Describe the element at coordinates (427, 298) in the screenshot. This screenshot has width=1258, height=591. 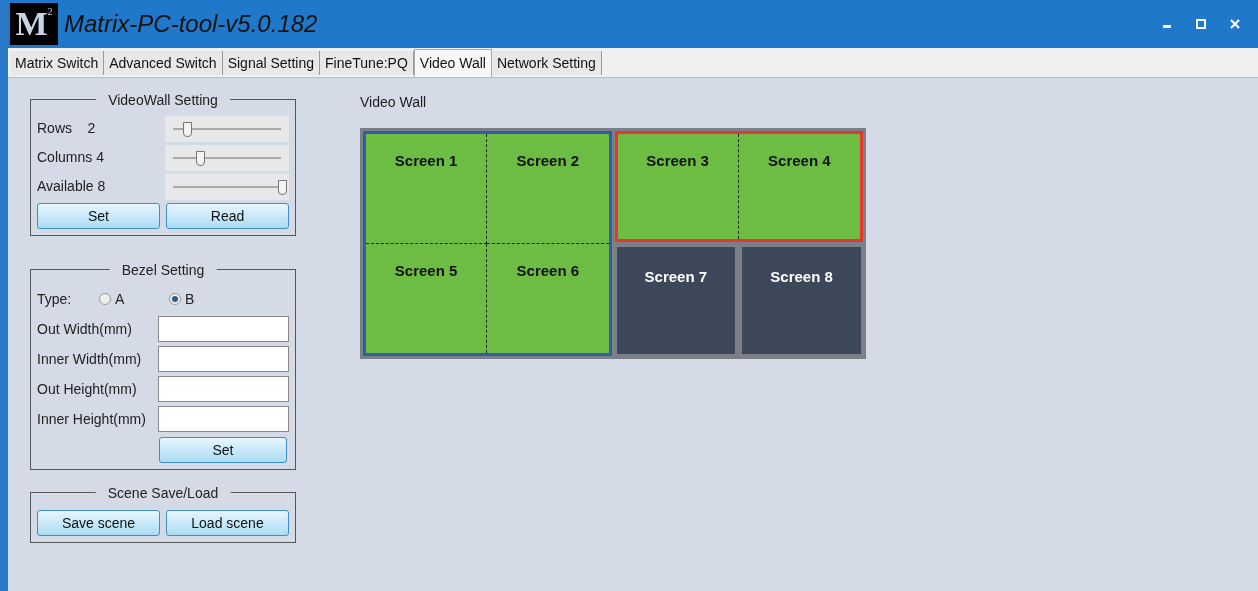
I see `screen-tile: Screen 5` at that location.